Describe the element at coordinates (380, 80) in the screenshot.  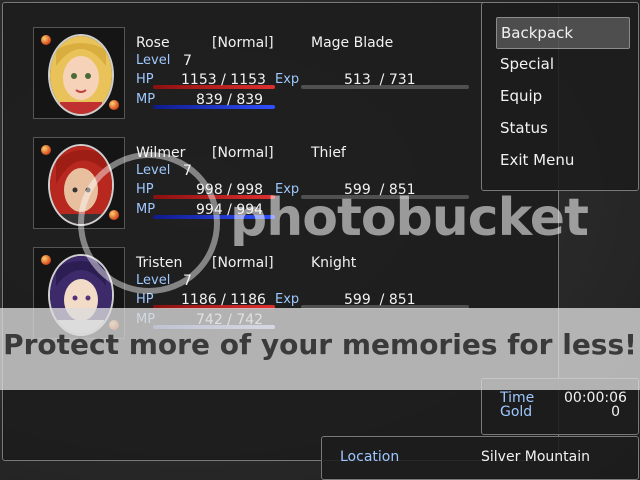
I see `exp-value: 513 / 731` at that location.